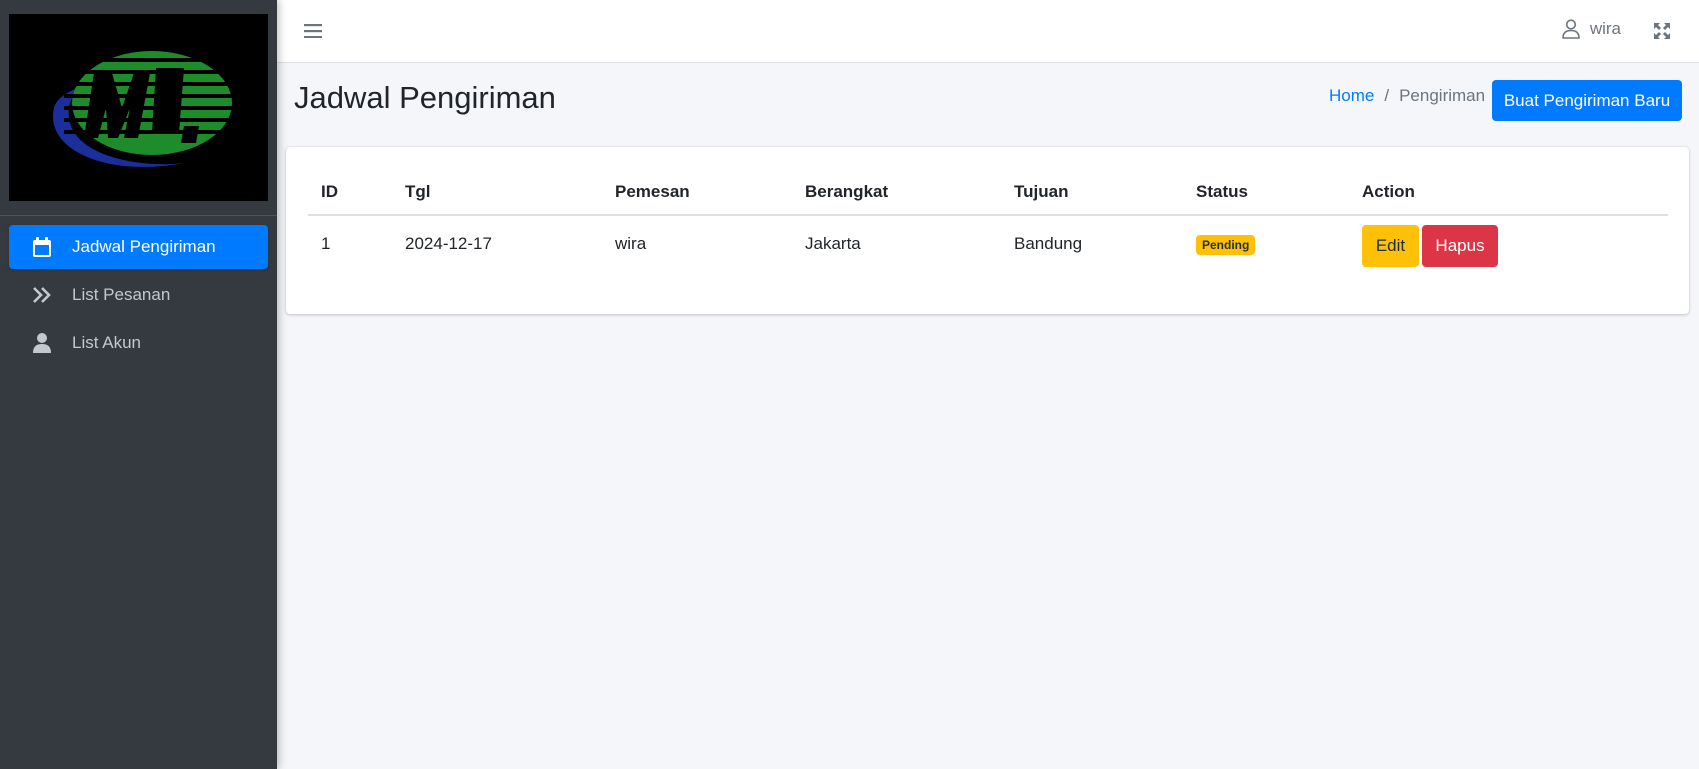 Image resolution: width=1699 pixels, height=769 pixels. I want to click on column-header-status: Status, so click(1266, 192).